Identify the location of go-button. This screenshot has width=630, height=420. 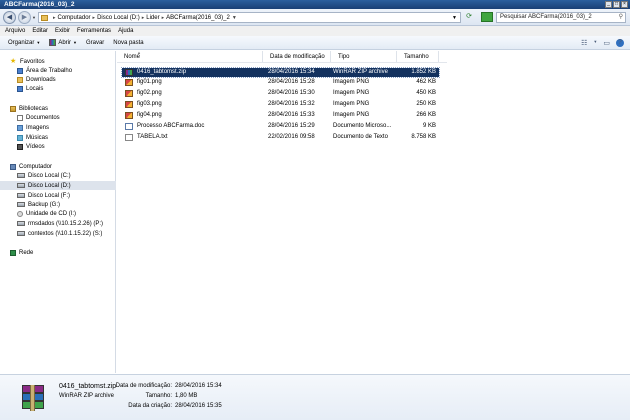
(487, 17).